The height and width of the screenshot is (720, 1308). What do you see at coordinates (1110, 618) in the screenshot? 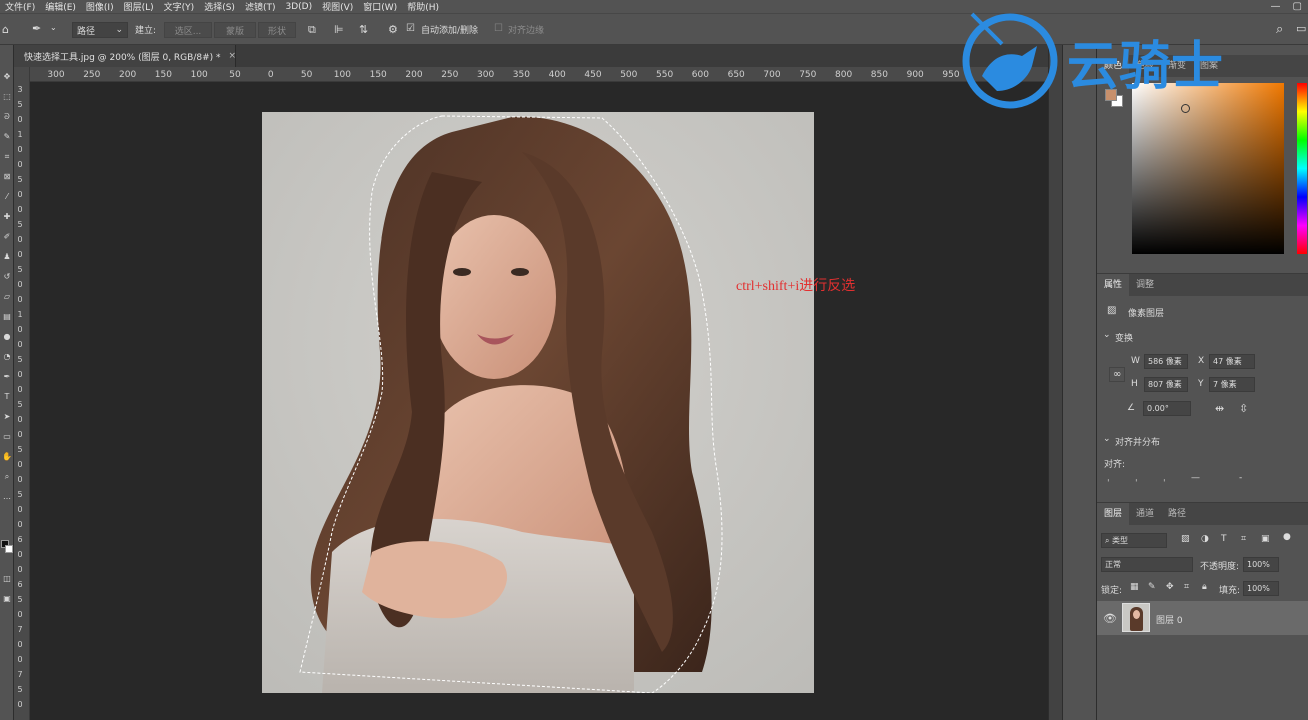
I see `eye-icon: 👁︎` at bounding box center [1110, 618].